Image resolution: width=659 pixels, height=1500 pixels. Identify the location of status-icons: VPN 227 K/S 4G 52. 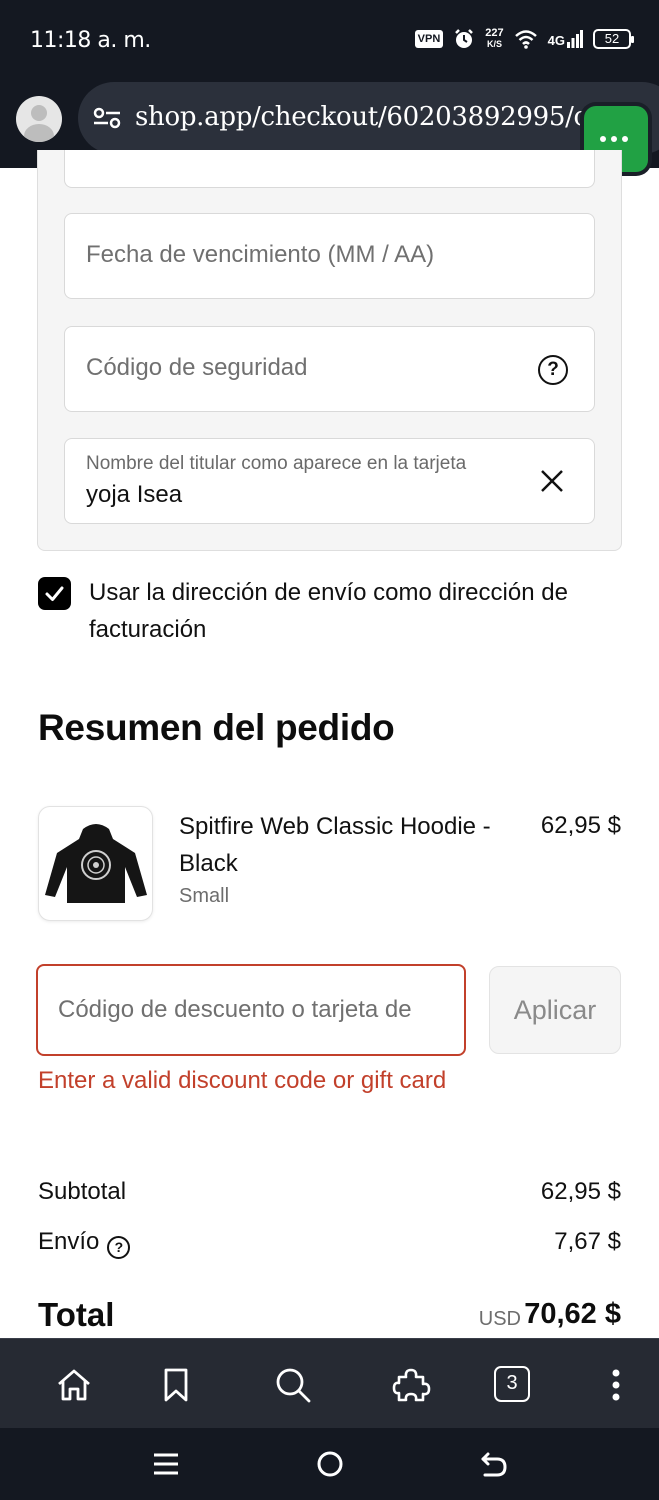
(524, 39).